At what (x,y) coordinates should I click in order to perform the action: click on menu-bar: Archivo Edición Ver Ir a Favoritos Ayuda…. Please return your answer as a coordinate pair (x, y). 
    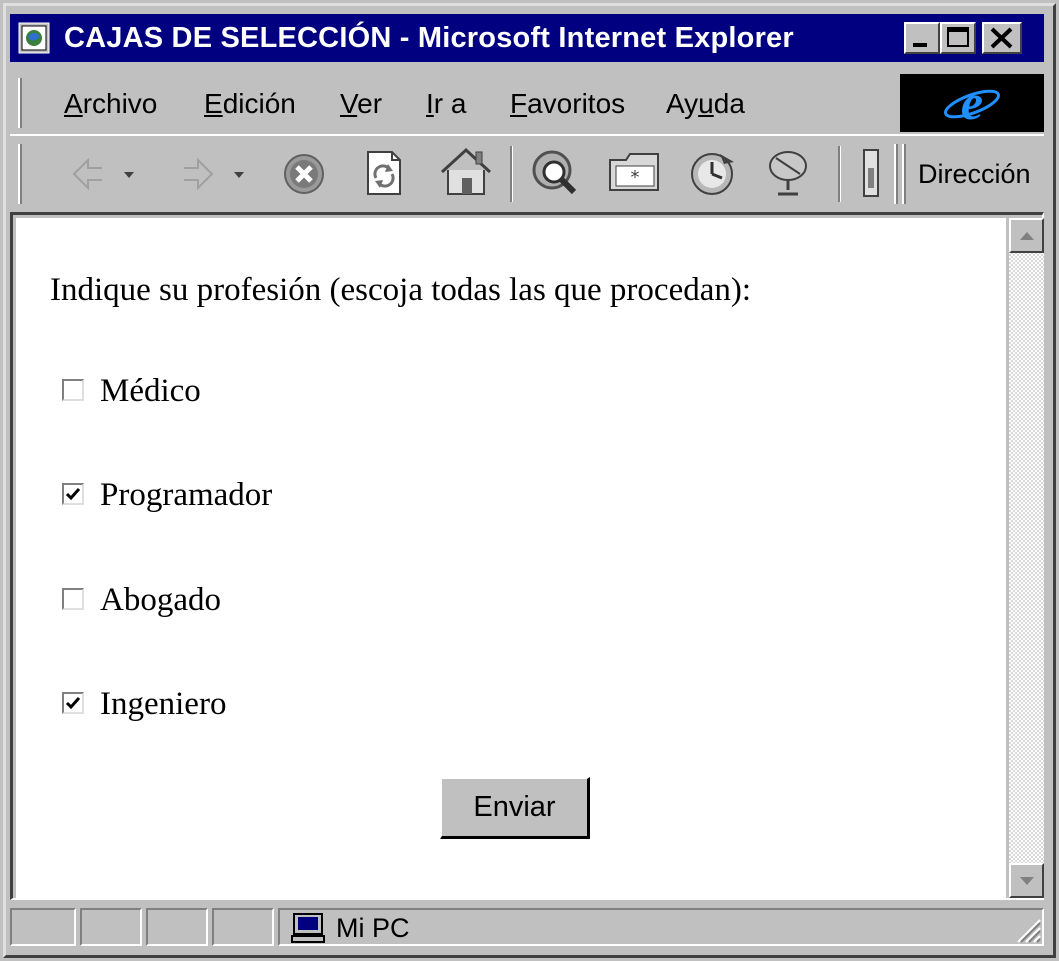
    Looking at the image, I should click on (527, 102).